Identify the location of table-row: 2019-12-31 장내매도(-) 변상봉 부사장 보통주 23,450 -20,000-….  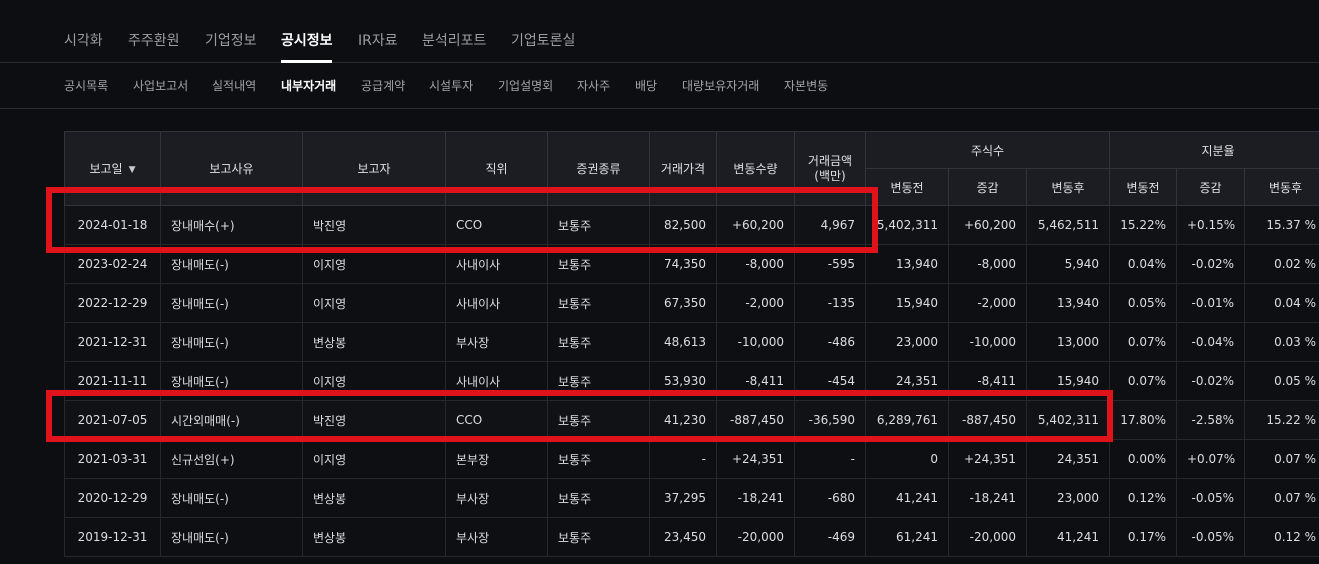
(691, 537).